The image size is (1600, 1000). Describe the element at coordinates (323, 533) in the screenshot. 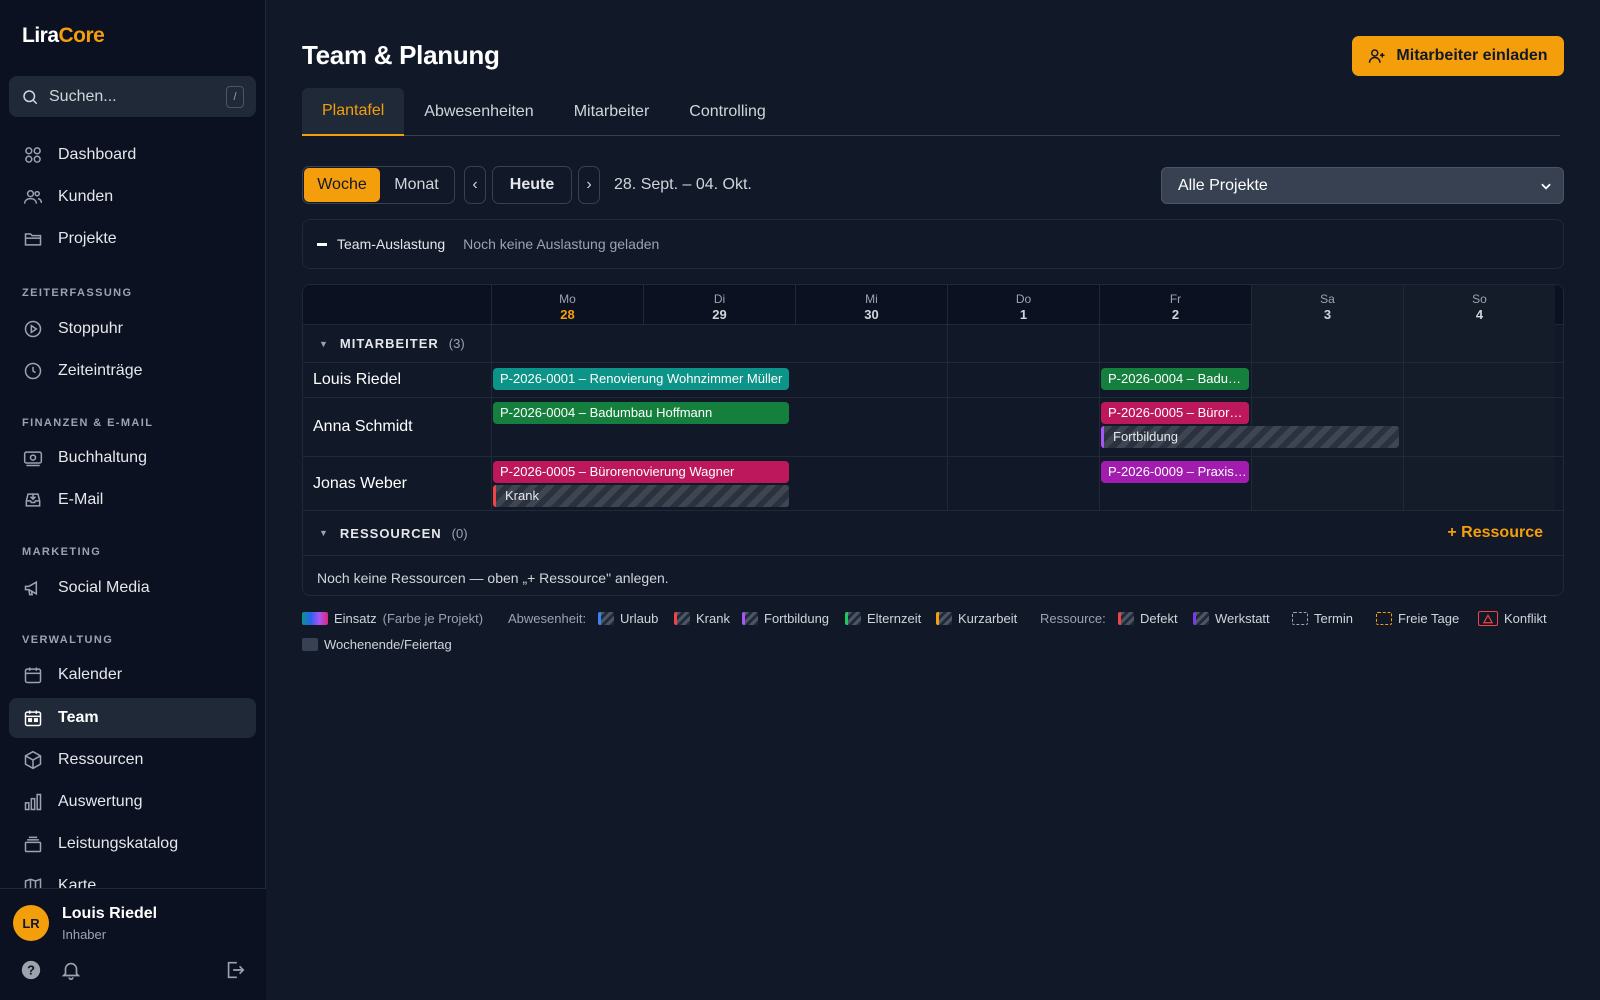

I see `triangle-down-icon: ▼` at that location.